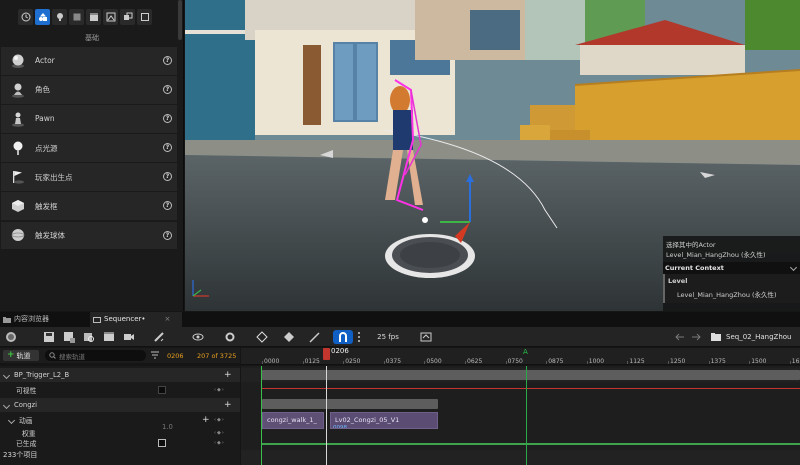 Image resolution: width=800 pixels, height=465 pixels. I want to click on track-congzi: Congzi +, so click(120, 405).